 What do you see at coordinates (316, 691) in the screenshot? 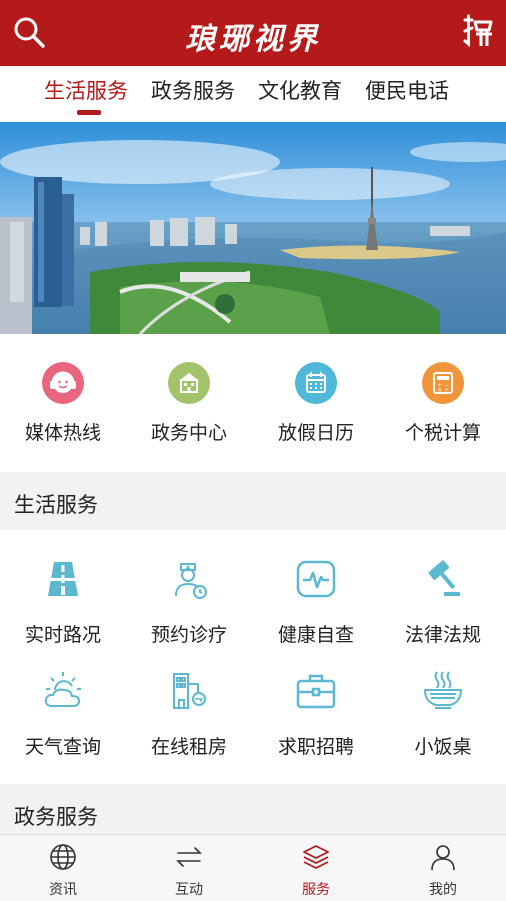
I see `briefcase-icon` at bounding box center [316, 691].